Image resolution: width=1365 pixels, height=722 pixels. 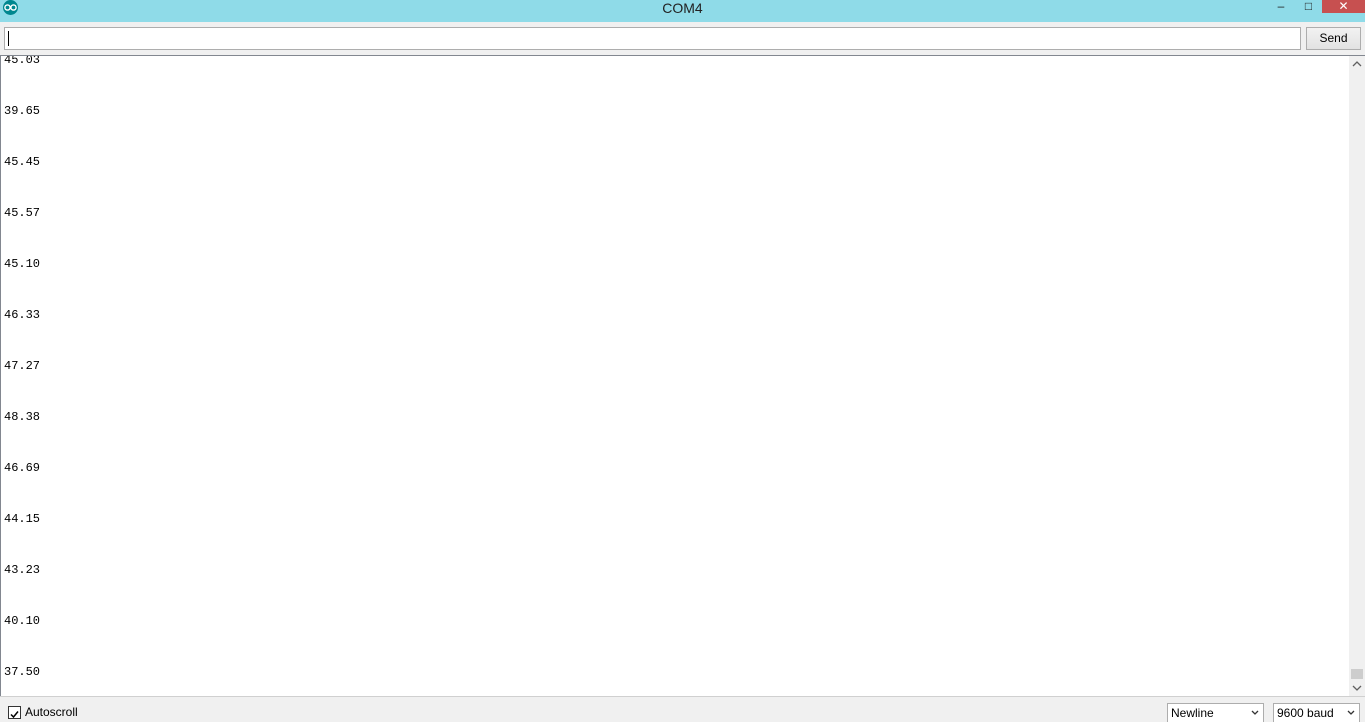 What do you see at coordinates (22, 162) in the screenshot?
I see `output-line: 45.45` at bounding box center [22, 162].